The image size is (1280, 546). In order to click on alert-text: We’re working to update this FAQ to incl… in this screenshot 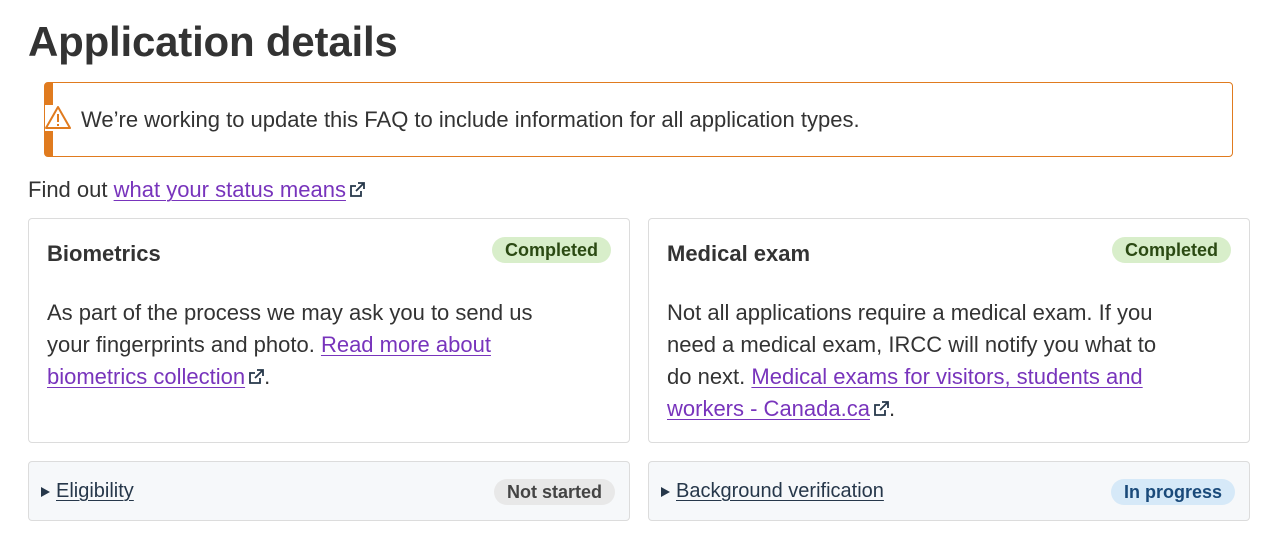, I will do `click(470, 119)`.